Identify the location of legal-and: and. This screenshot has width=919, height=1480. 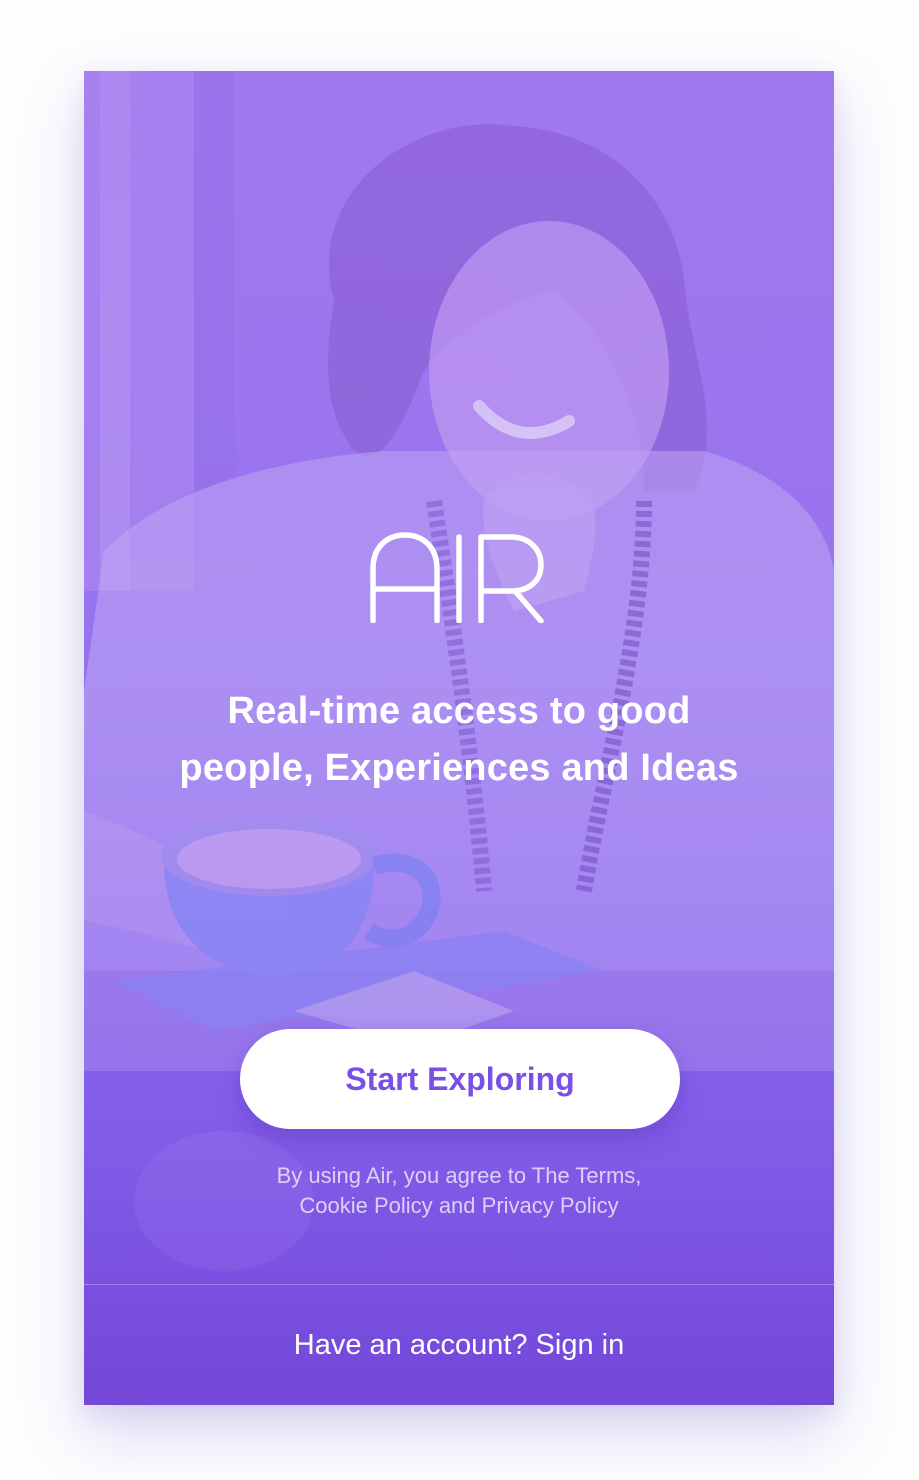
(457, 1205).